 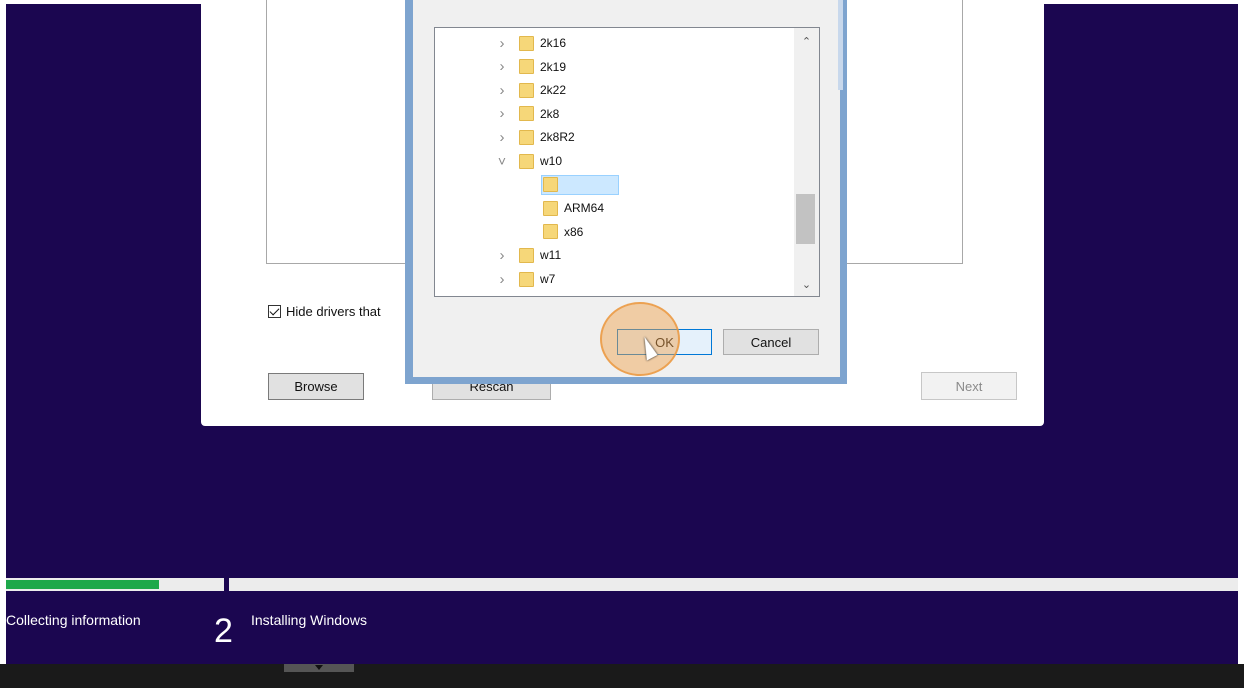 I want to click on hide-drivers-row: Hide drivers that, so click(x=324, y=311).